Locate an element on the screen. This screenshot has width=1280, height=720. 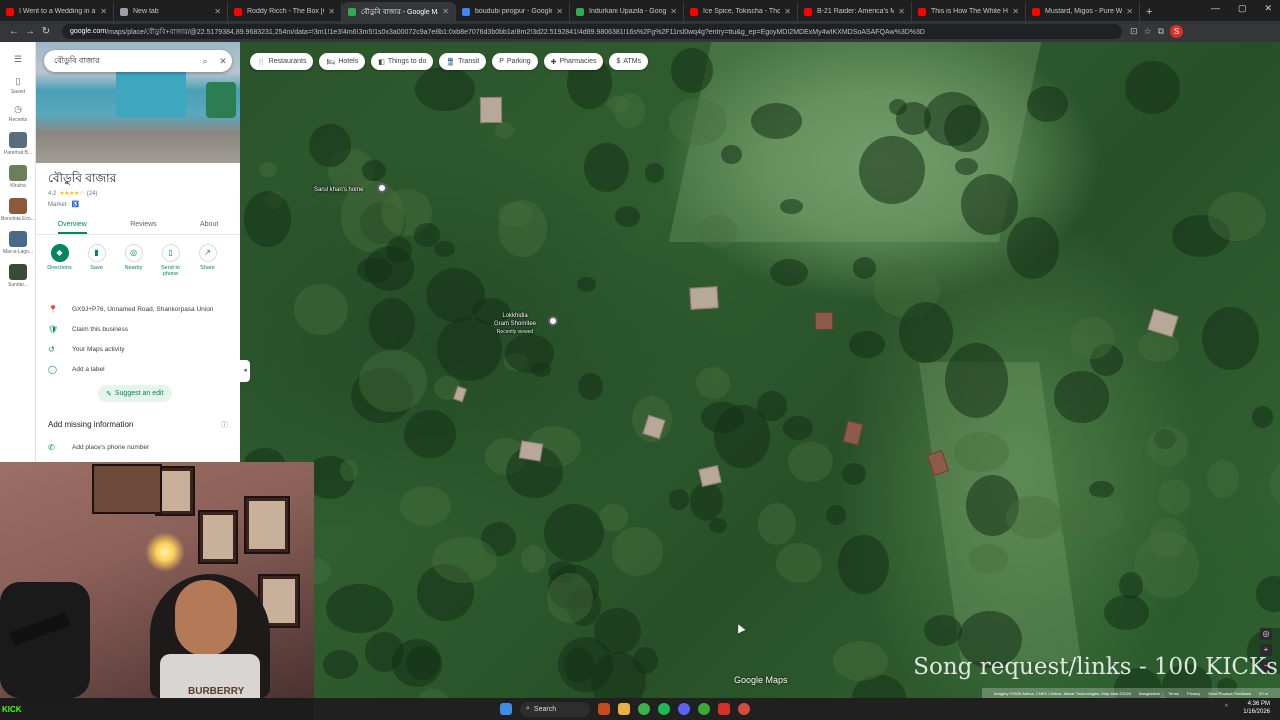
suggest-edit-button: ✎ Suggest an edit is located at coordinates (135, 393).